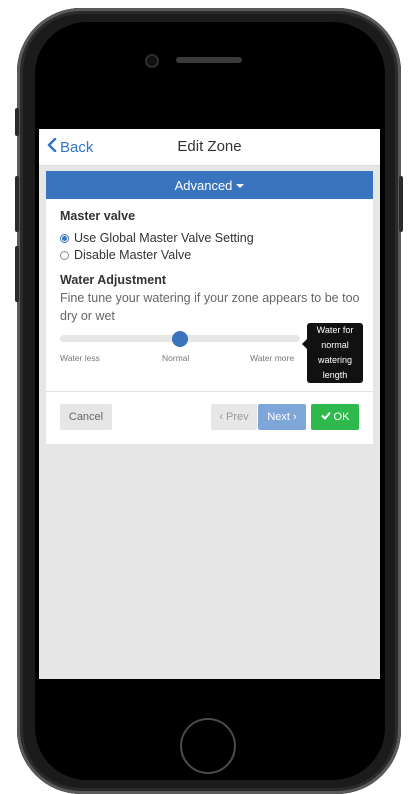 The height and width of the screenshot is (794, 409). What do you see at coordinates (209, 60) in the screenshot?
I see `earpiece-speaker` at bounding box center [209, 60].